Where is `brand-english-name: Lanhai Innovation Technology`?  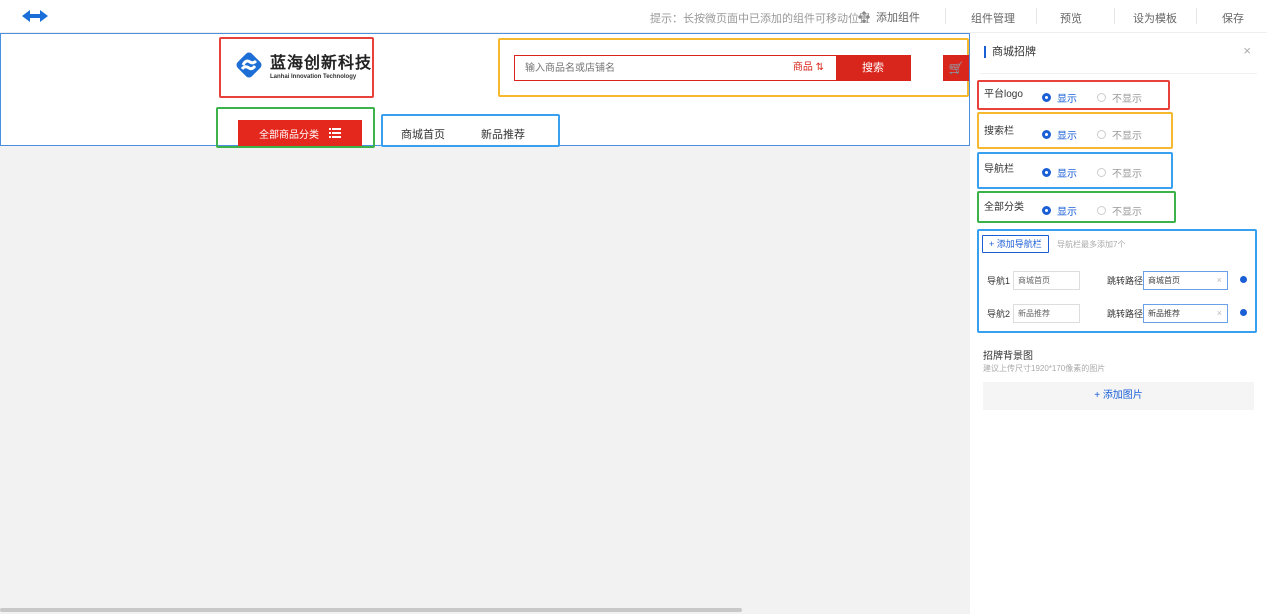
brand-english-name: Lanhai Innovation Technology is located at coordinates (313, 77).